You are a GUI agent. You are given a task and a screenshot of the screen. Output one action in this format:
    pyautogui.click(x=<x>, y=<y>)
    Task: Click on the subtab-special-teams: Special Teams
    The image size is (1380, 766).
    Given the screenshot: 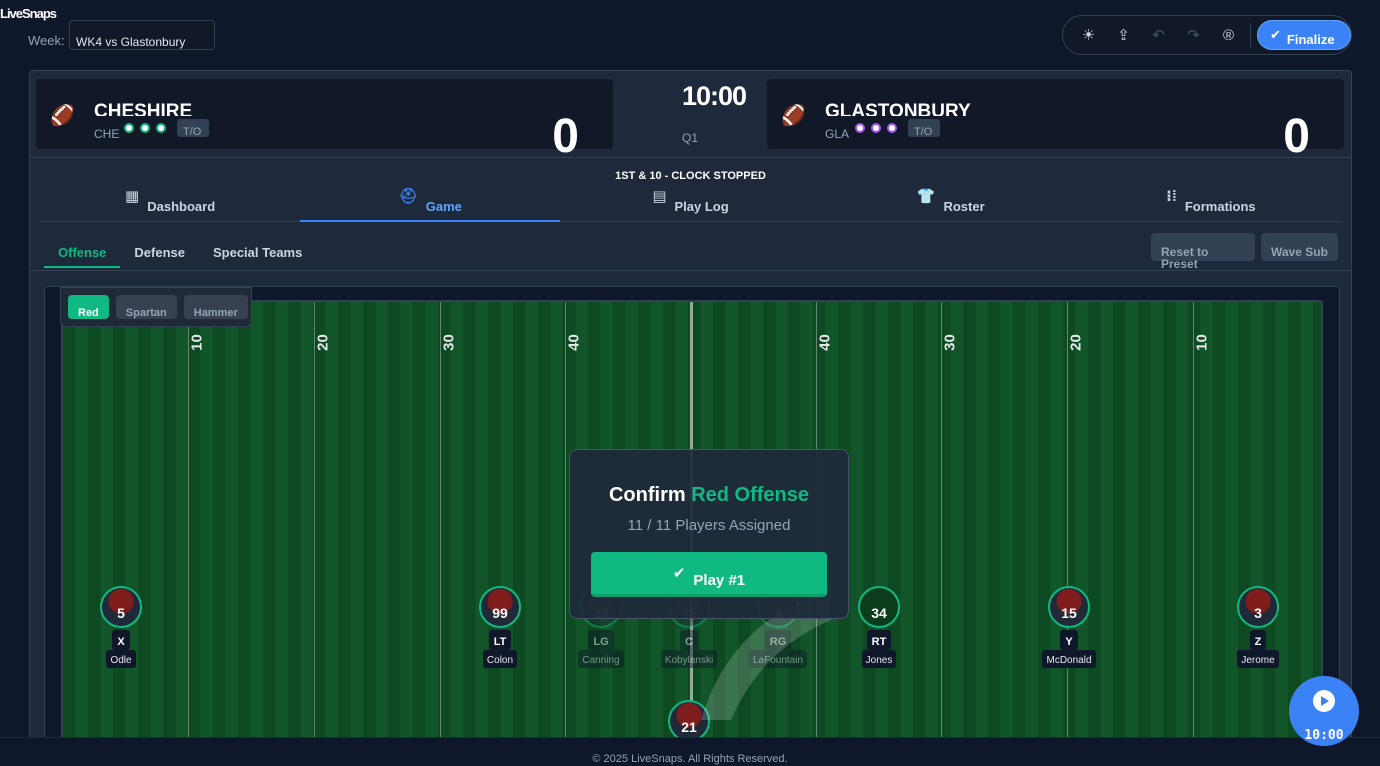 What is the action you would take?
    pyautogui.click(x=257, y=253)
    